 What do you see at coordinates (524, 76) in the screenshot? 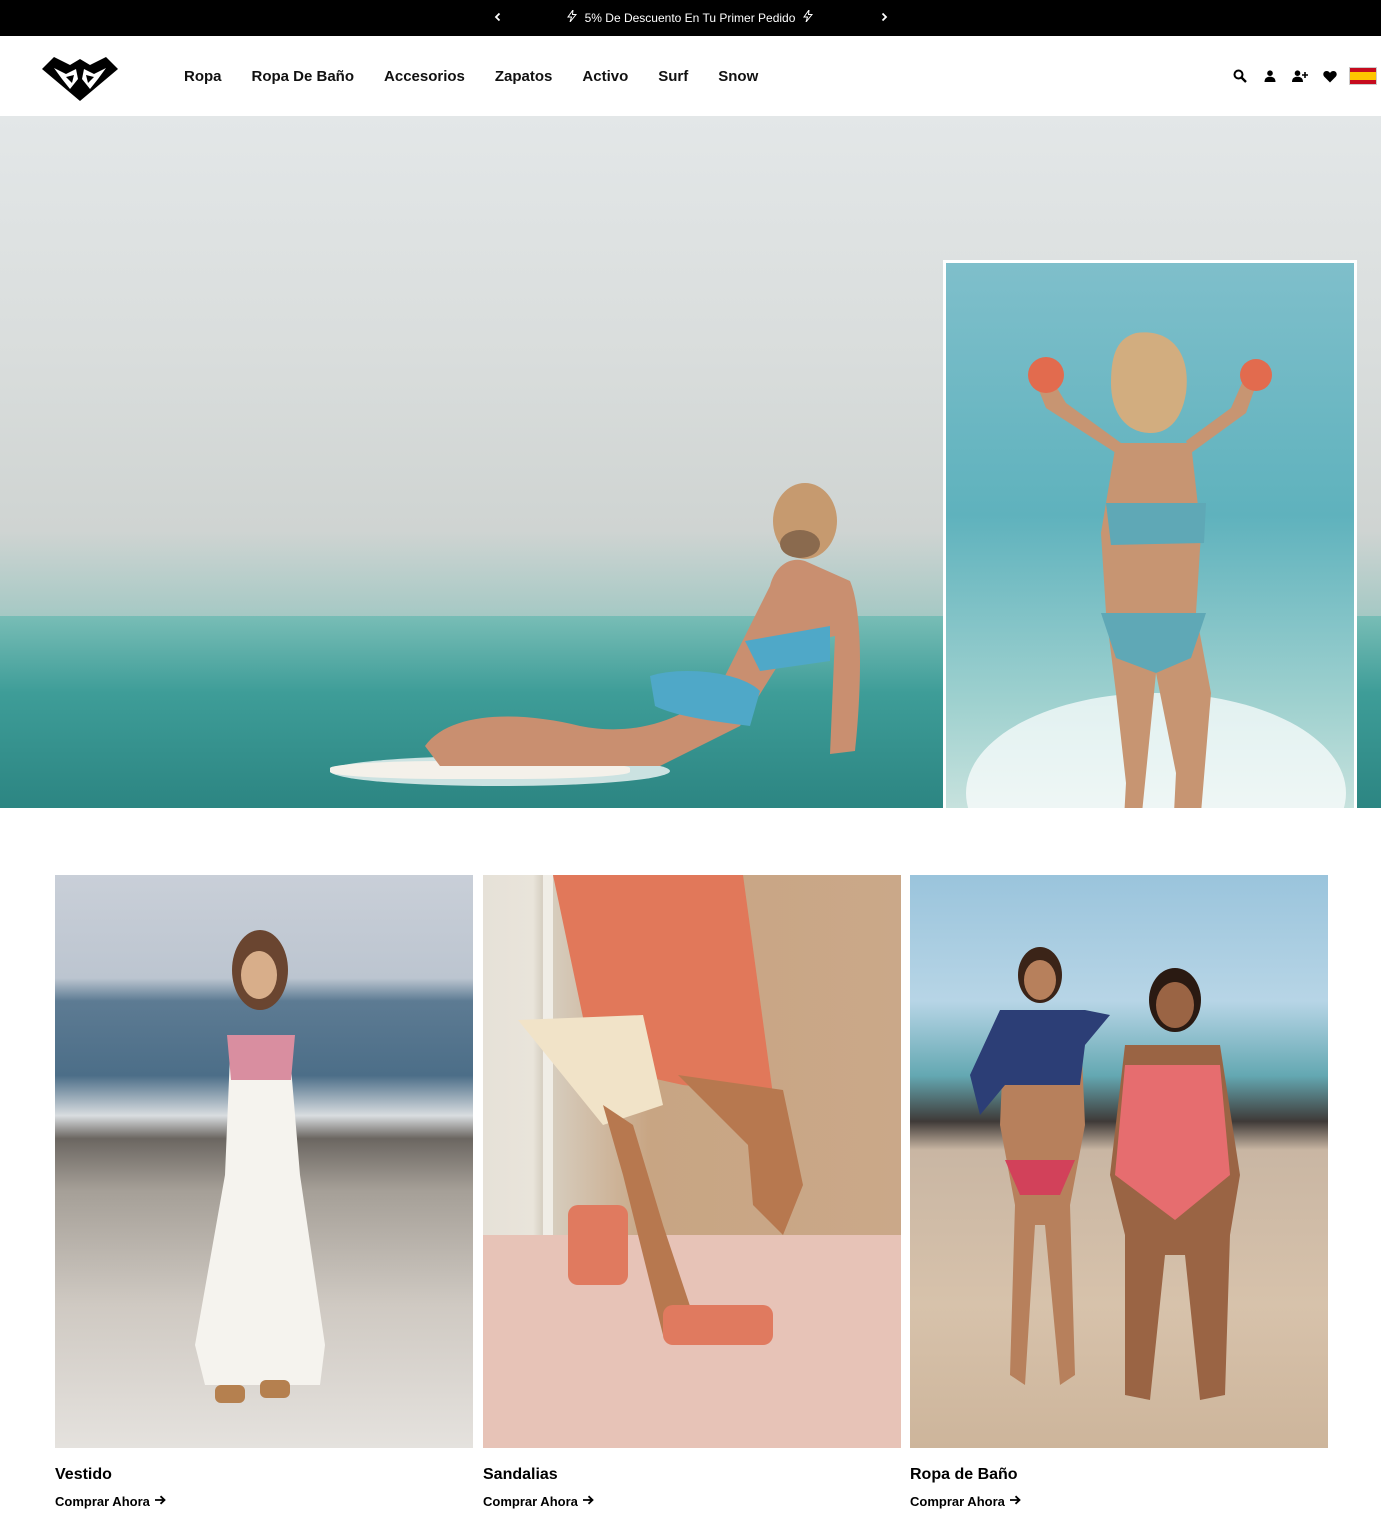
I see `nav-item-zapatos: Zapatos` at bounding box center [524, 76].